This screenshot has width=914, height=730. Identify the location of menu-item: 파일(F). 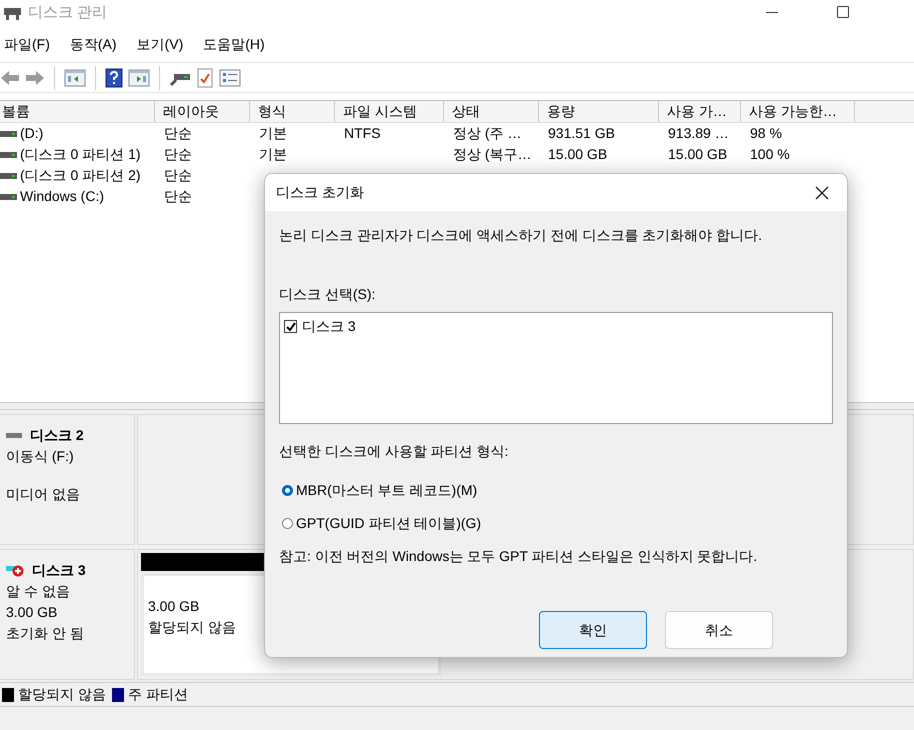
(27, 44).